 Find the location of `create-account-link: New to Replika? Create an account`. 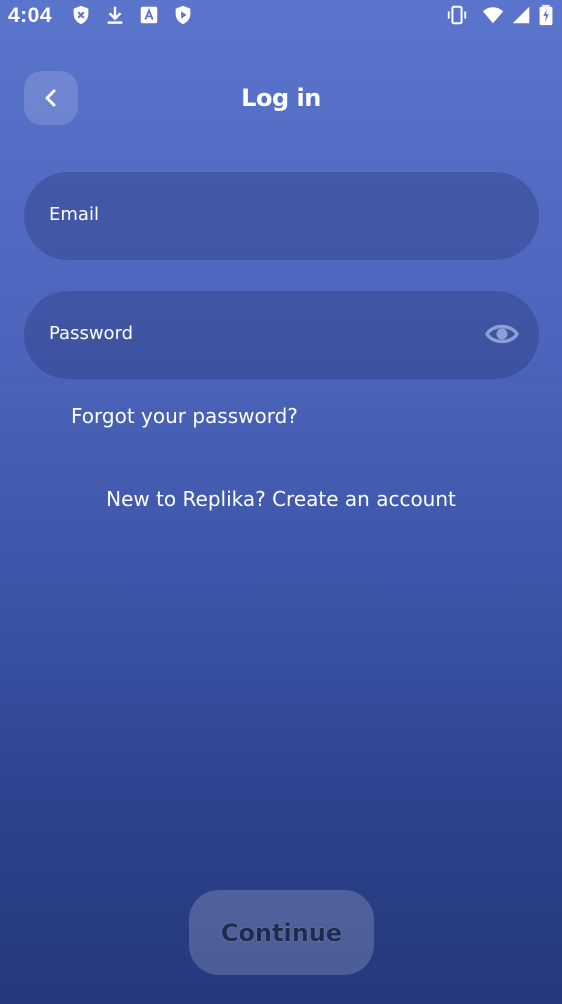

create-account-link: New to Replika? Create an account is located at coordinates (281, 499).